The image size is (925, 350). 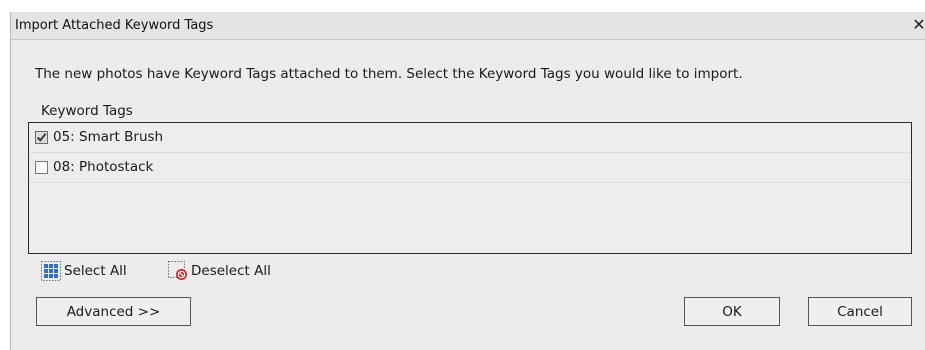 What do you see at coordinates (113, 311) in the screenshot?
I see `advanced-button: Advanced >>` at bounding box center [113, 311].